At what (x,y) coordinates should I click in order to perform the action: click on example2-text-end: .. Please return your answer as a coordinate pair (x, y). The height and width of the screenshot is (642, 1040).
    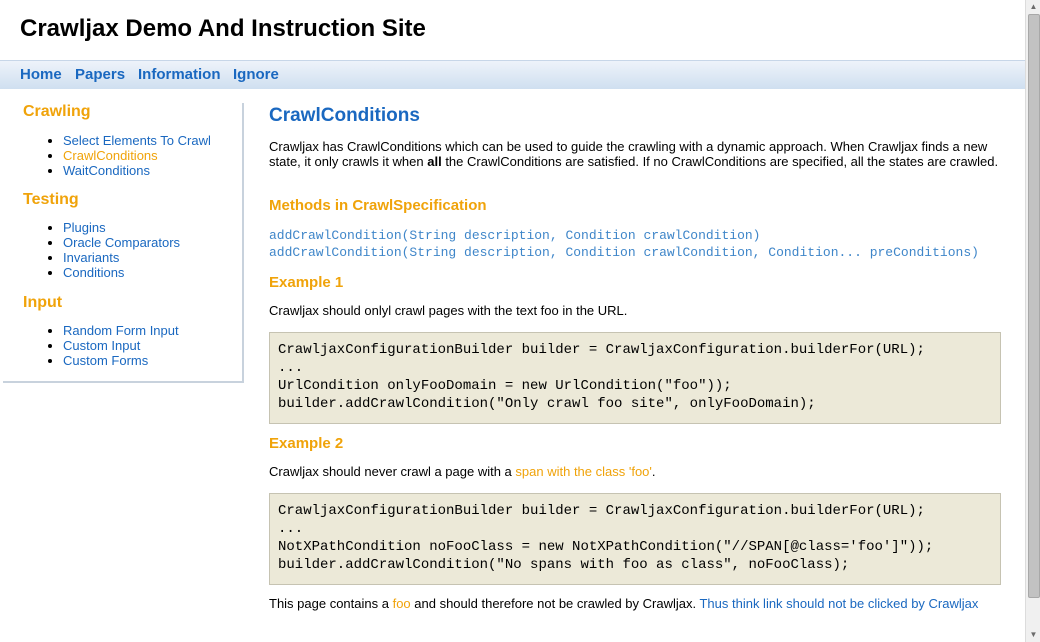
    Looking at the image, I should click on (653, 471).